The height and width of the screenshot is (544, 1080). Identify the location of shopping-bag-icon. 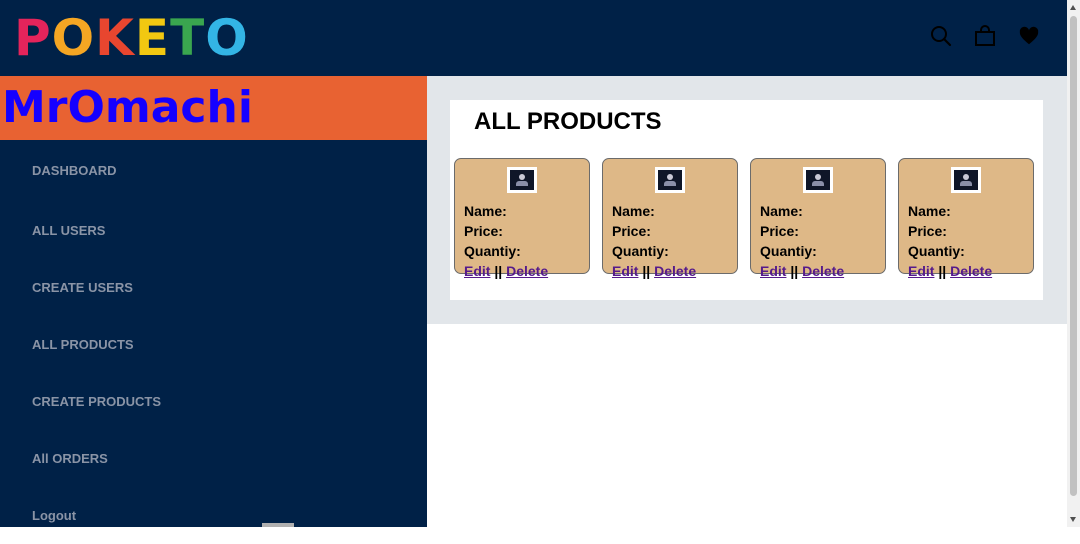
(985, 36).